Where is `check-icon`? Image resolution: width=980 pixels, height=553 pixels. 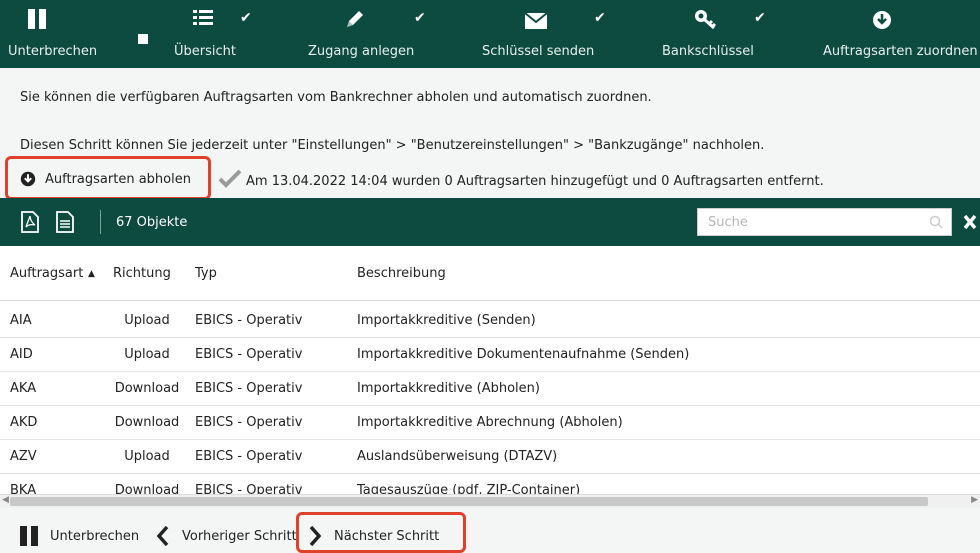 check-icon is located at coordinates (230, 178).